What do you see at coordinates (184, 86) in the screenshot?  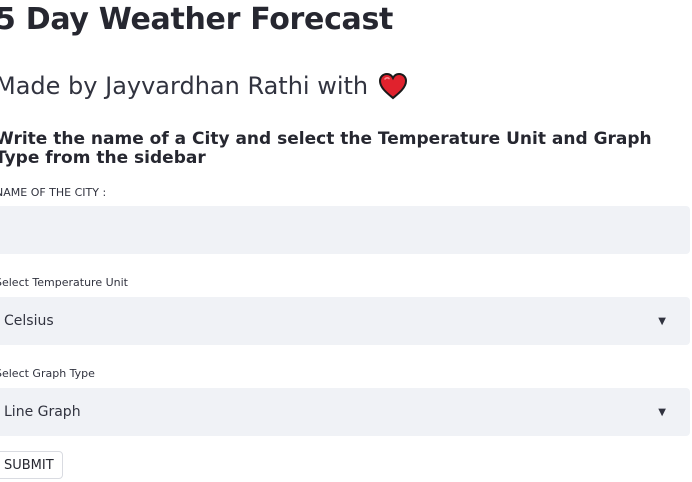 I see `byline-text: Made by Jayvardhan Rathi with` at bounding box center [184, 86].